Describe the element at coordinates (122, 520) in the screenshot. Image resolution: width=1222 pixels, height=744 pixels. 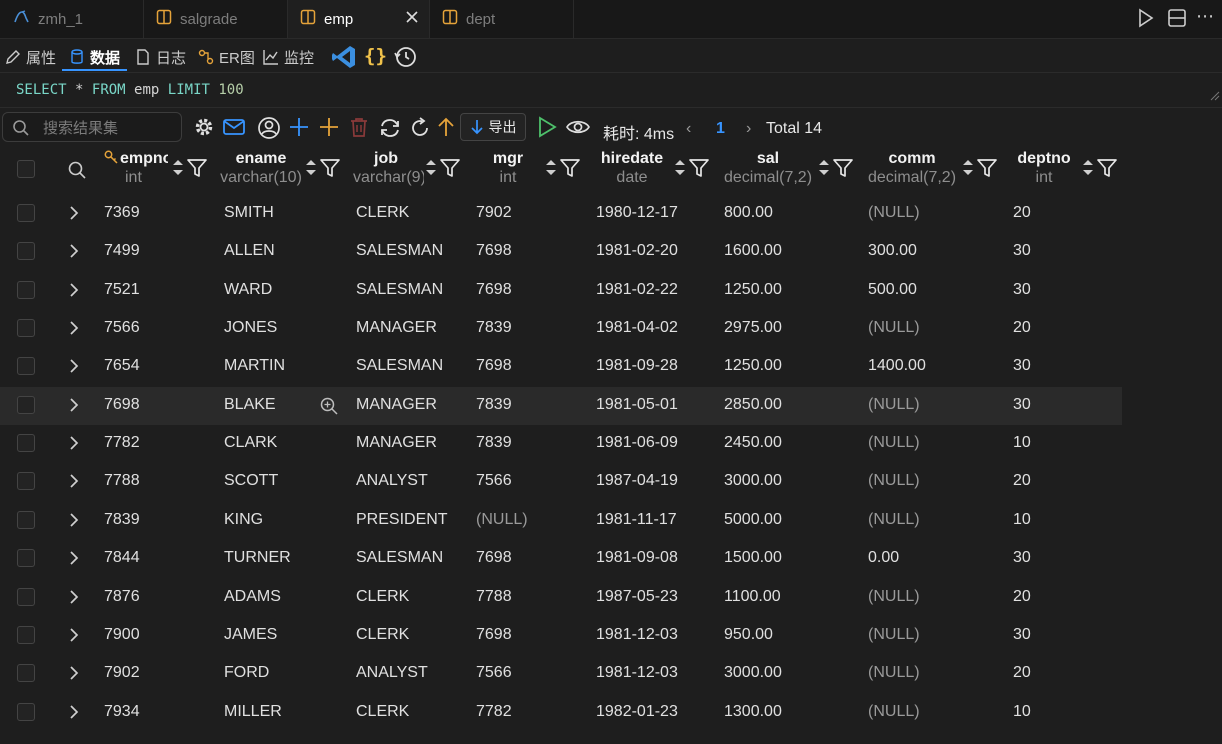
I see `cell-empno: 7839` at that location.